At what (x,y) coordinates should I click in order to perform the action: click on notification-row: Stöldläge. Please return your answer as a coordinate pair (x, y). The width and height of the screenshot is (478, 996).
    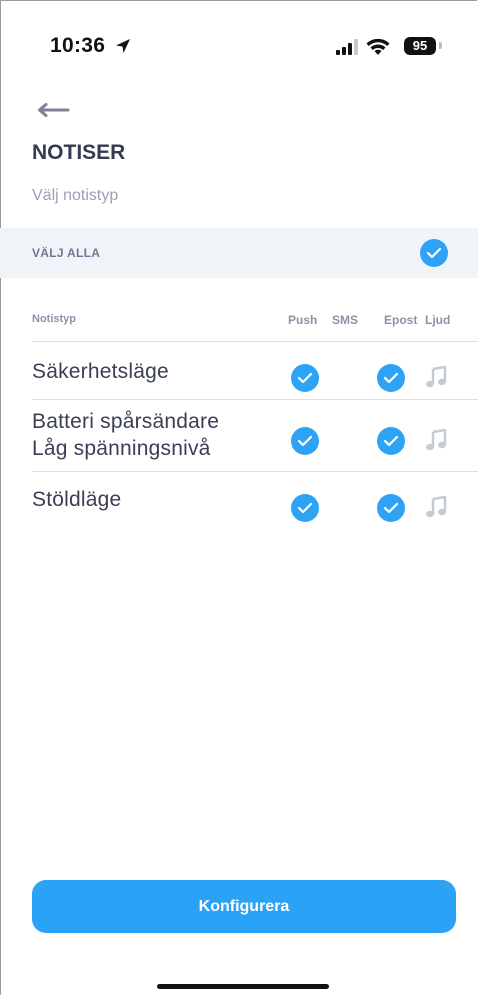
    Looking at the image, I should click on (255, 501).